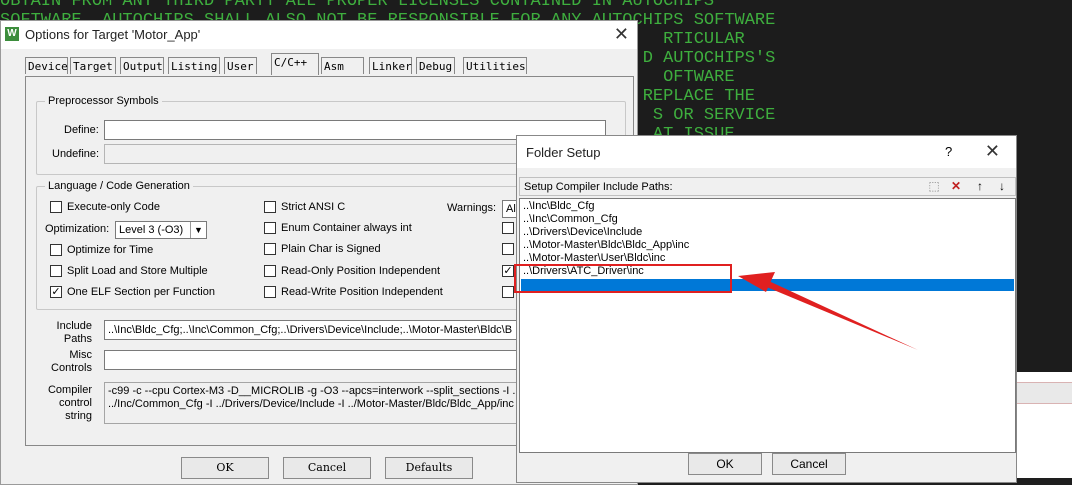 Image resolution: width=1072 pixels, height=485 pixels. What do you see at coordinates (756, 282) in the screenshot?
I see `arrow-head` at bounding box center [756, 282].